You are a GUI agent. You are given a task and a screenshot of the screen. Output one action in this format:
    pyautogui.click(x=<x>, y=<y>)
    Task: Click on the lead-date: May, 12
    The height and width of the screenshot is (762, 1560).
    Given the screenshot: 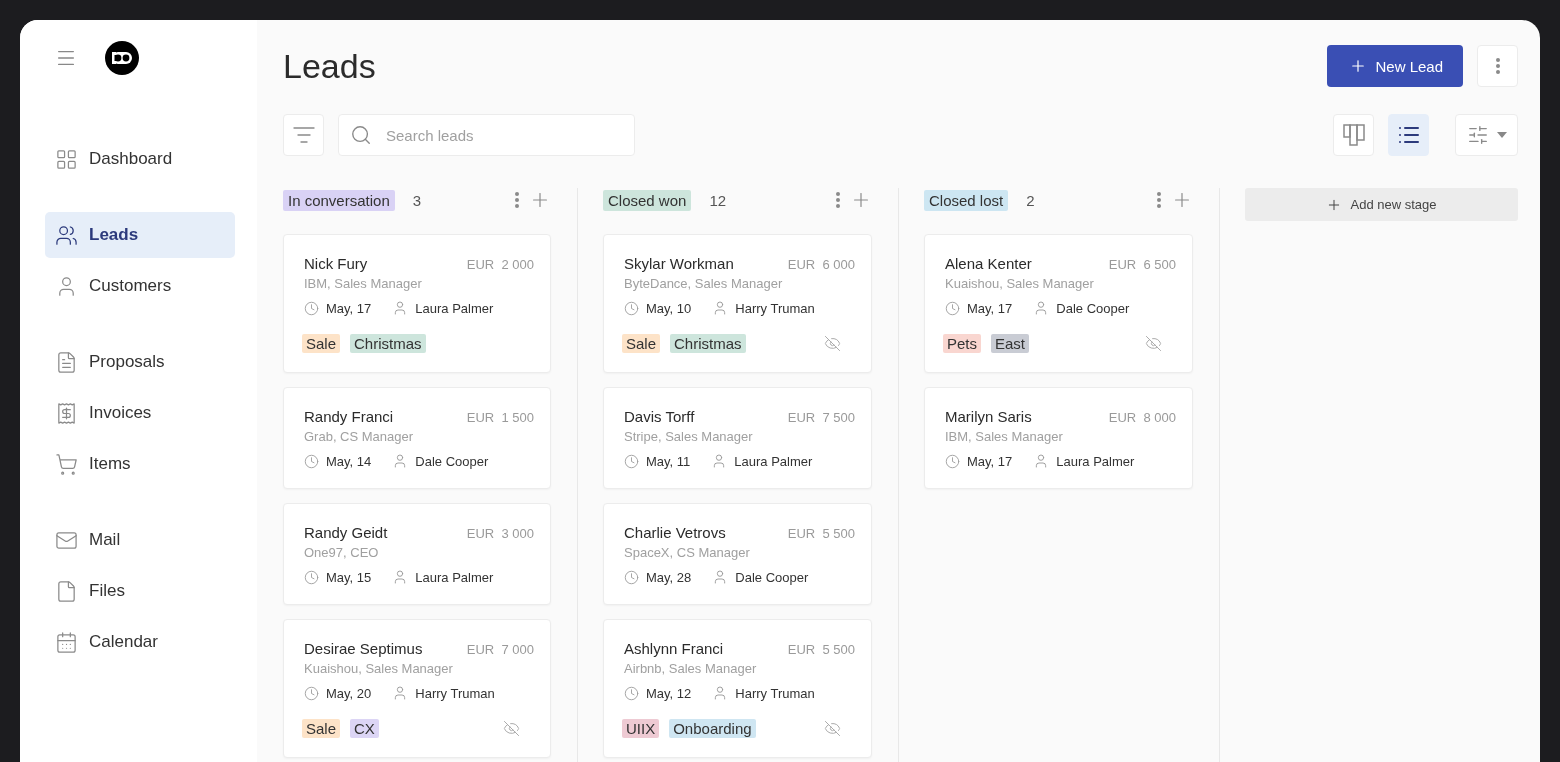 What is the action you would take?
    pyautogui.click(x=669, y=693)
    